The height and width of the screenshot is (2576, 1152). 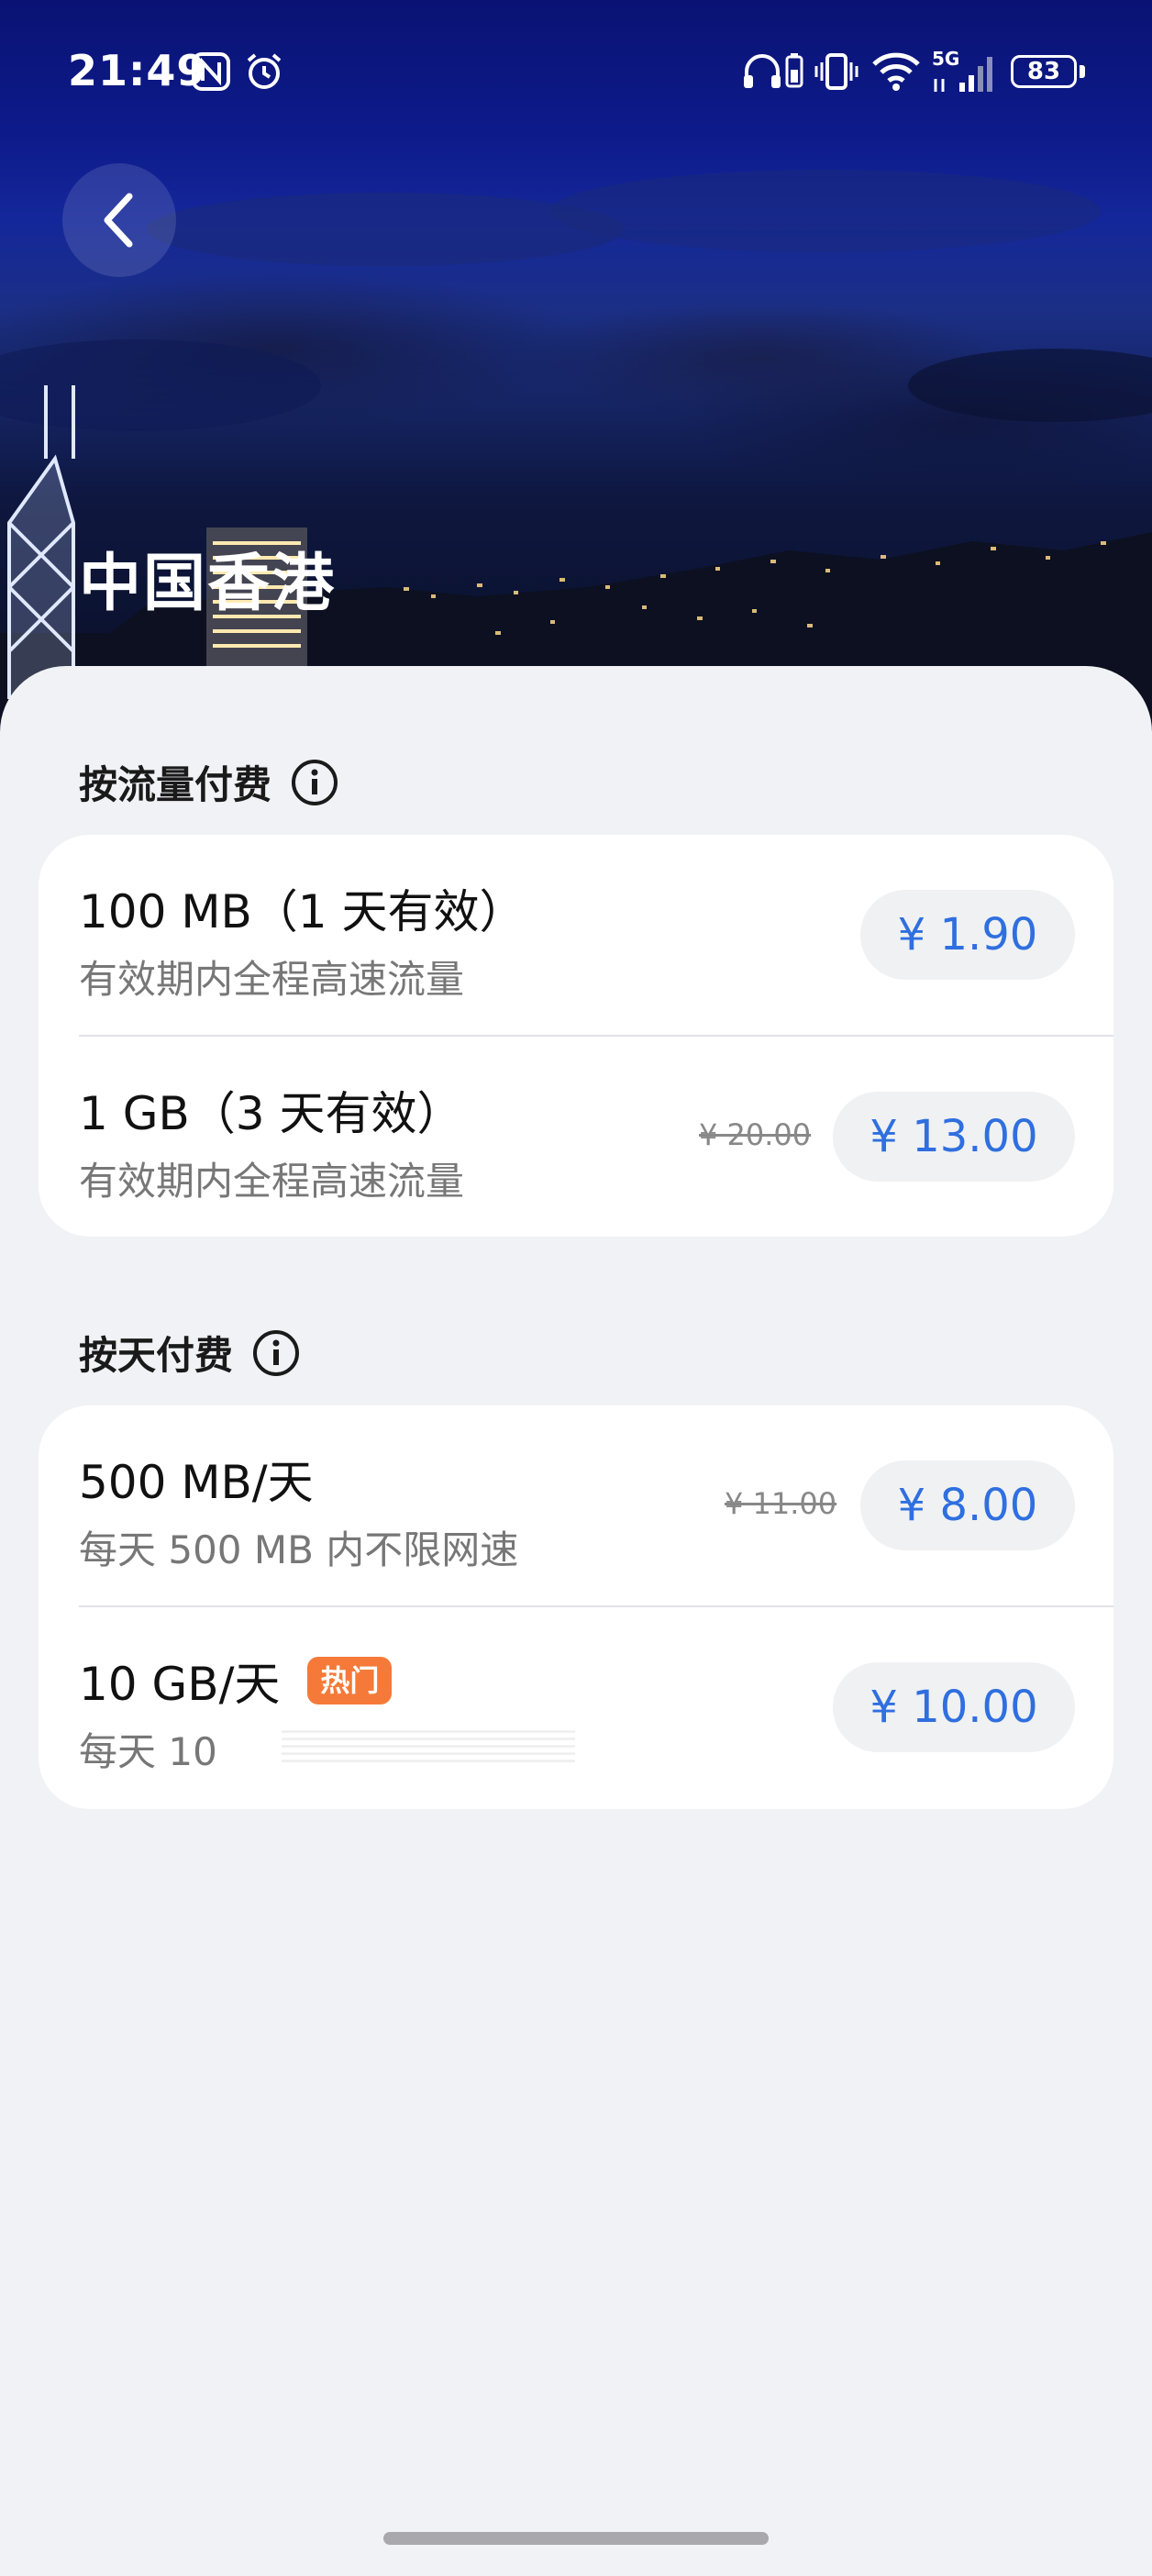 I want to click on original-price: ¥ 11.00, so click(x=781, y=1503).